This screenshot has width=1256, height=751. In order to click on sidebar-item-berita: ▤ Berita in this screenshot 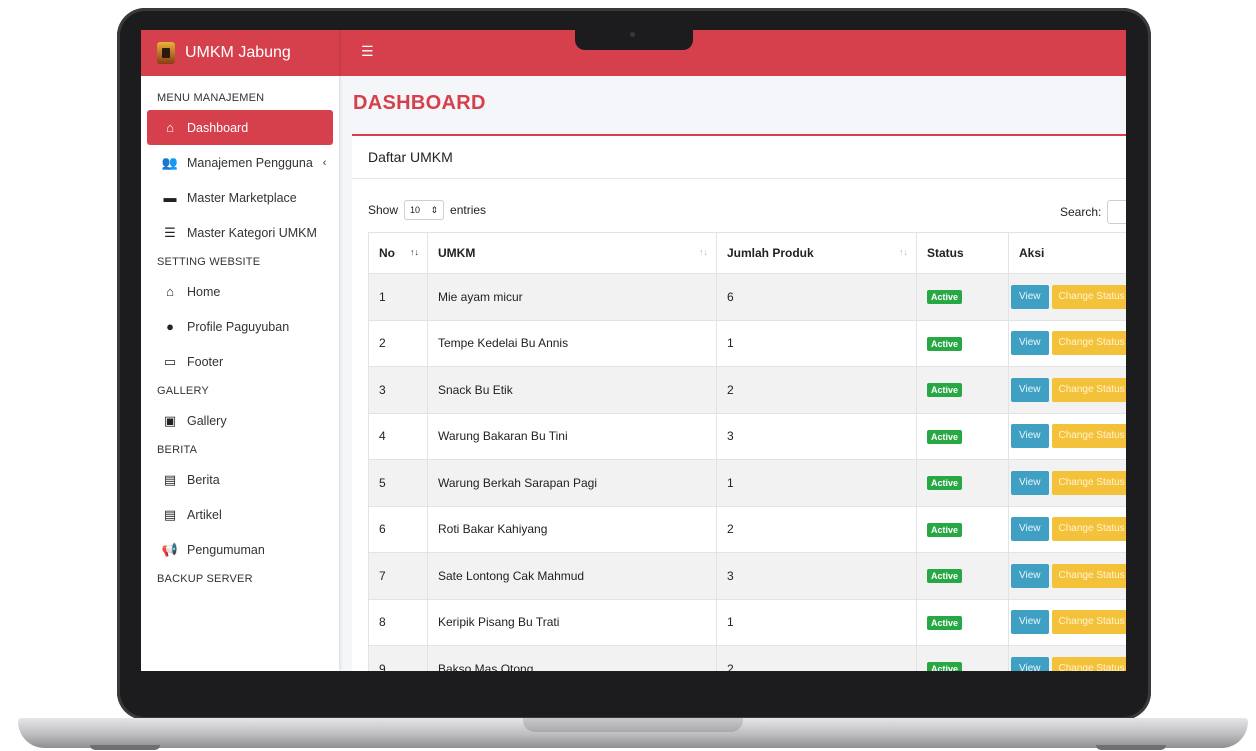, I will do `click(240, 479)`.